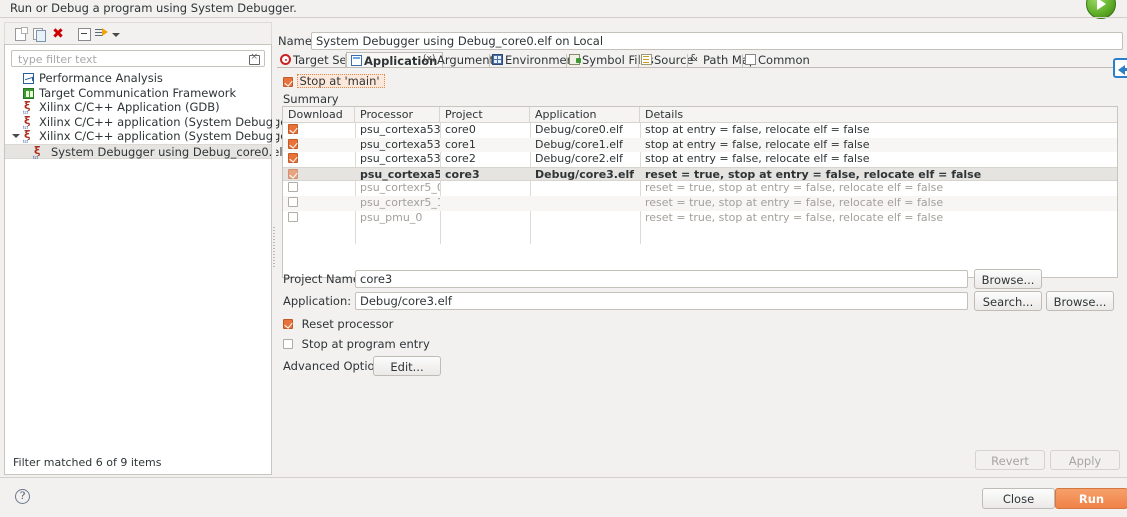 Image resolution: width=1127 pixels, height=517 pixels. Describe the element at coordinates (28, 78) in the screenshot. I see `performance-analysis-icon` at that location.